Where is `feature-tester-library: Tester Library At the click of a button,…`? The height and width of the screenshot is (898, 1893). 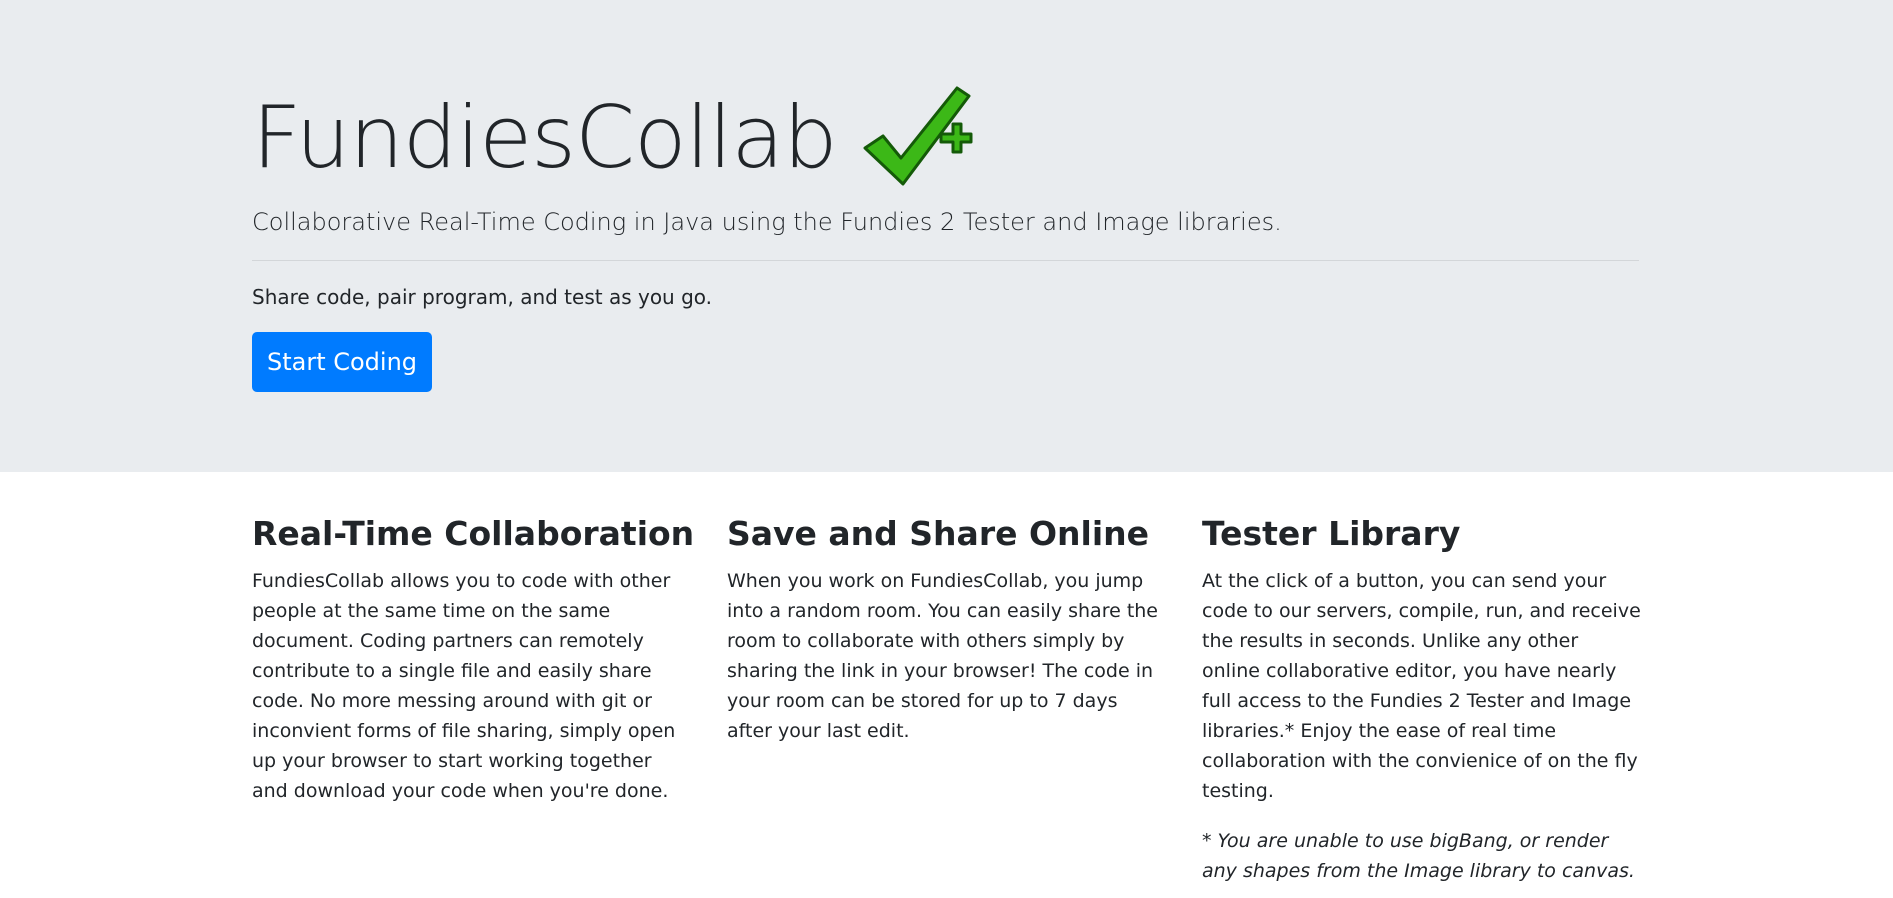
feature-tester-library: Tester Library At the click of a button,… is located at coordinates (1422, 698).